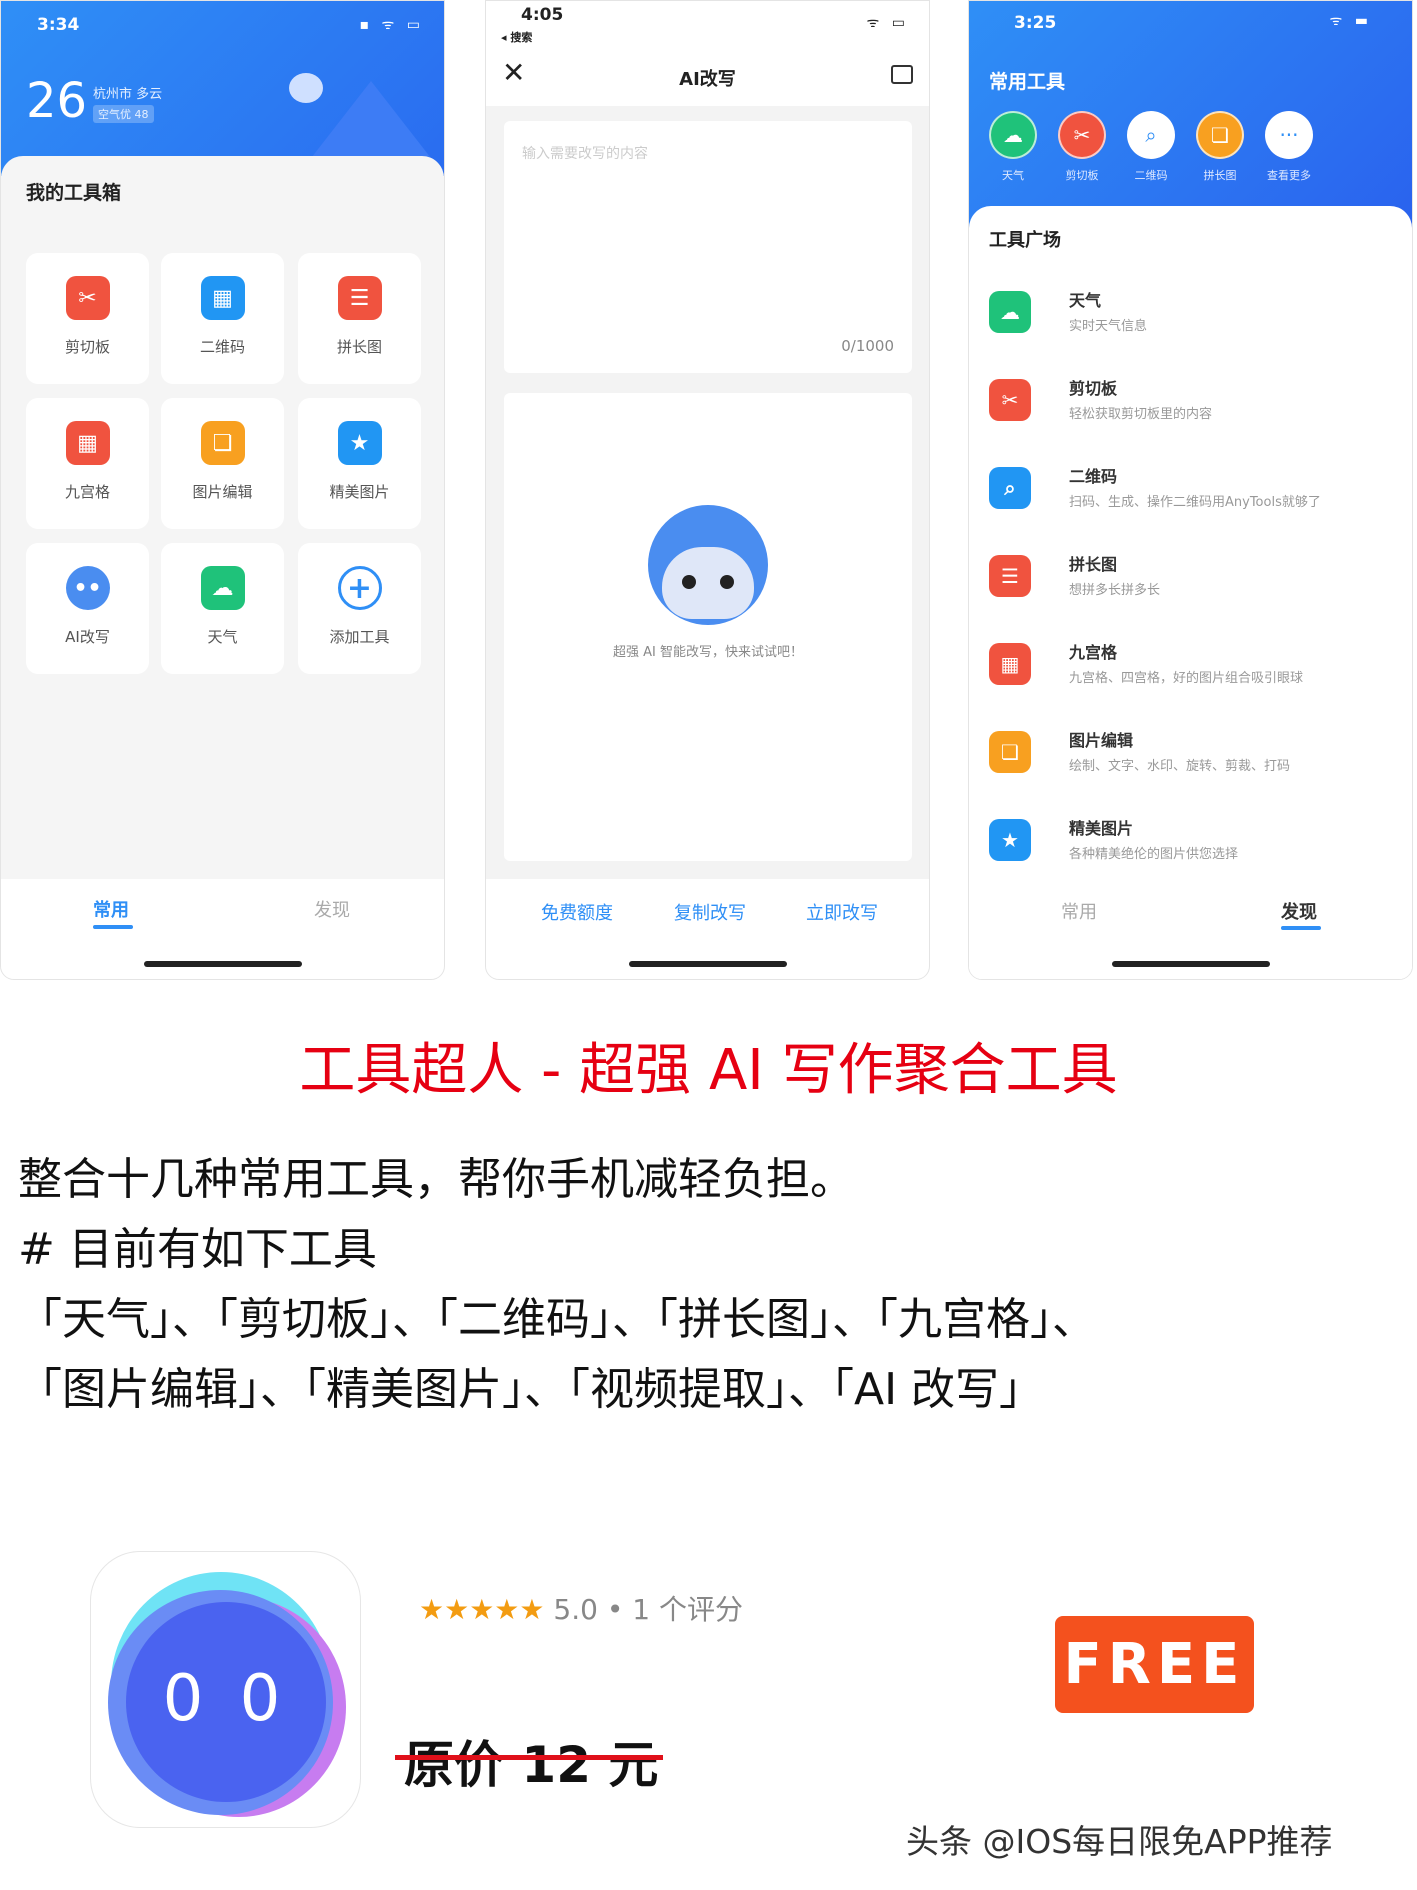  I want to click on tool-icon: ⌕, so click(1010, 488).